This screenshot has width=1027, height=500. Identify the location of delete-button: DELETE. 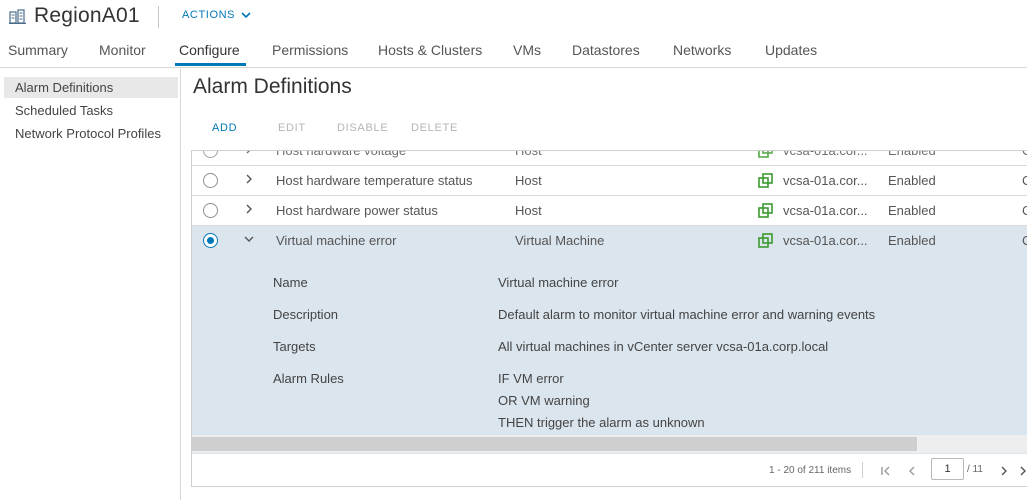
(434, 128).